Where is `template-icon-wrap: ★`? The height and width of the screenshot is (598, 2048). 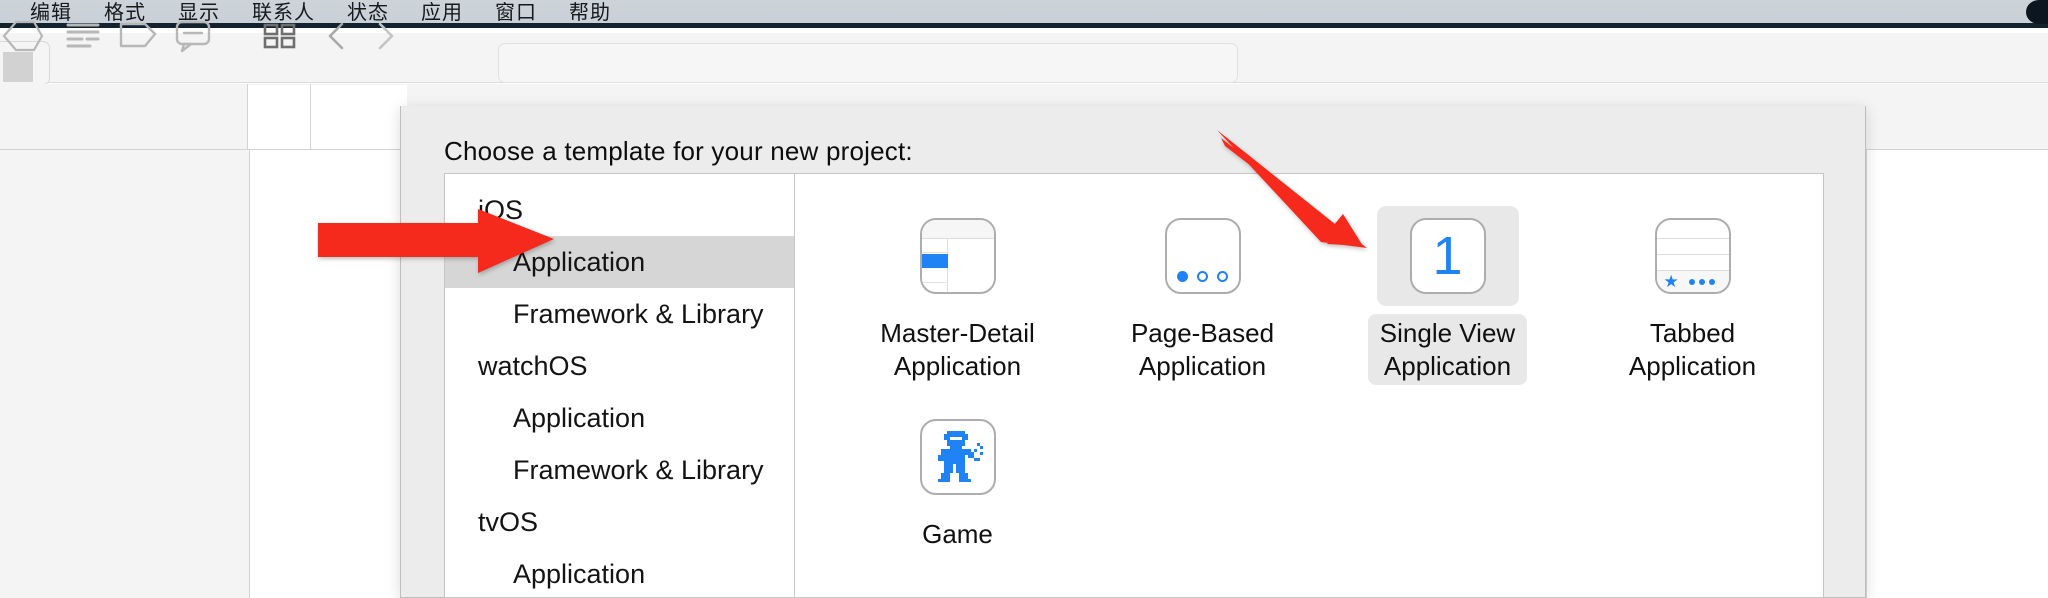
template-icon-wrap: ★ is located at coordinates (1693, 256).